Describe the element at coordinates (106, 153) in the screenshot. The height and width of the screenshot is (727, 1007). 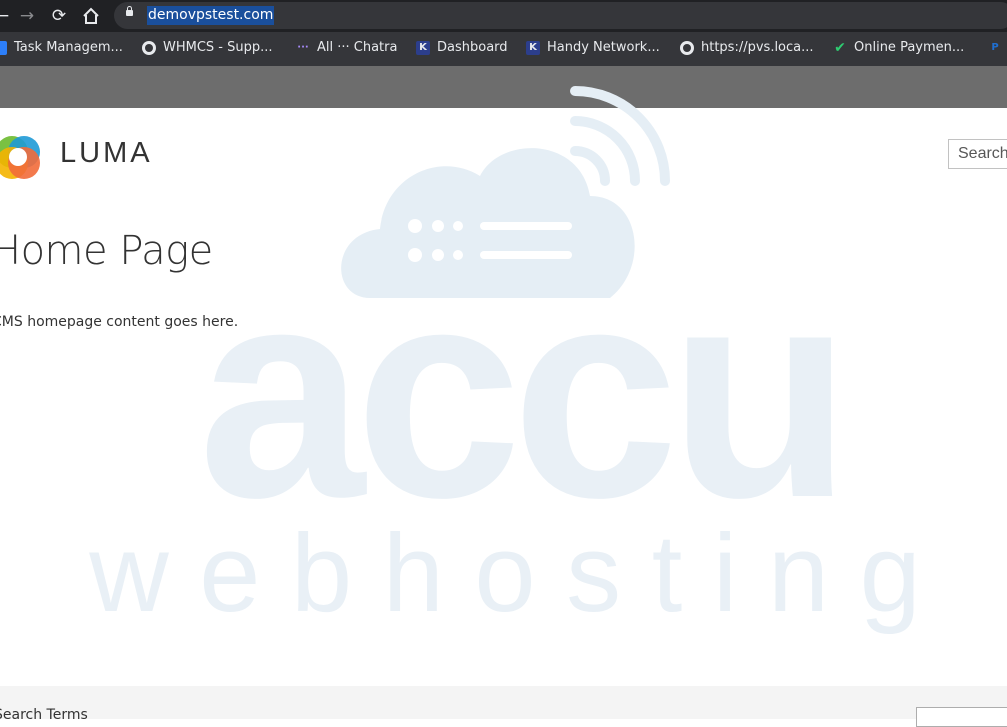
I see `logo-text: LUMA` at that location.